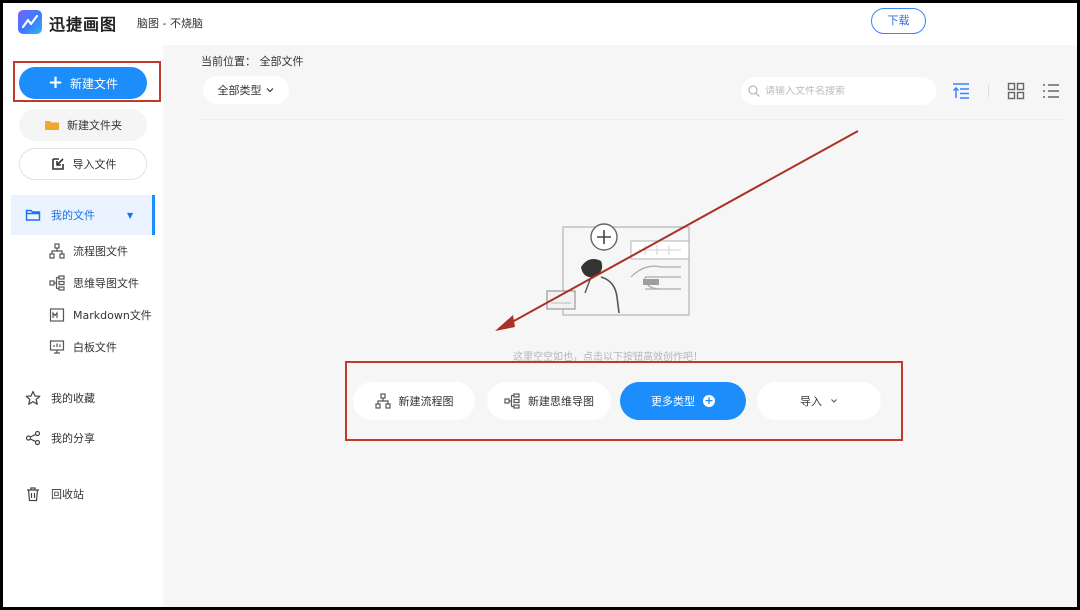 The height and width of the screenshot is (610, 1080). Describe the element at coordinates (57, 315) in the screenshot. I see `markdown-icon` at that location.